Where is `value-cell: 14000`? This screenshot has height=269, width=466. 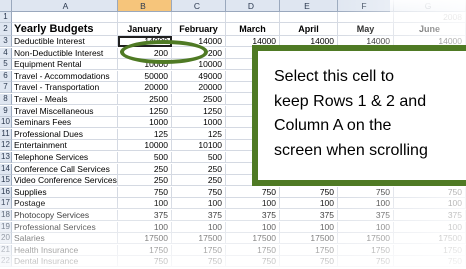 value-cell: 14000 is located at coordinates (199, 41).